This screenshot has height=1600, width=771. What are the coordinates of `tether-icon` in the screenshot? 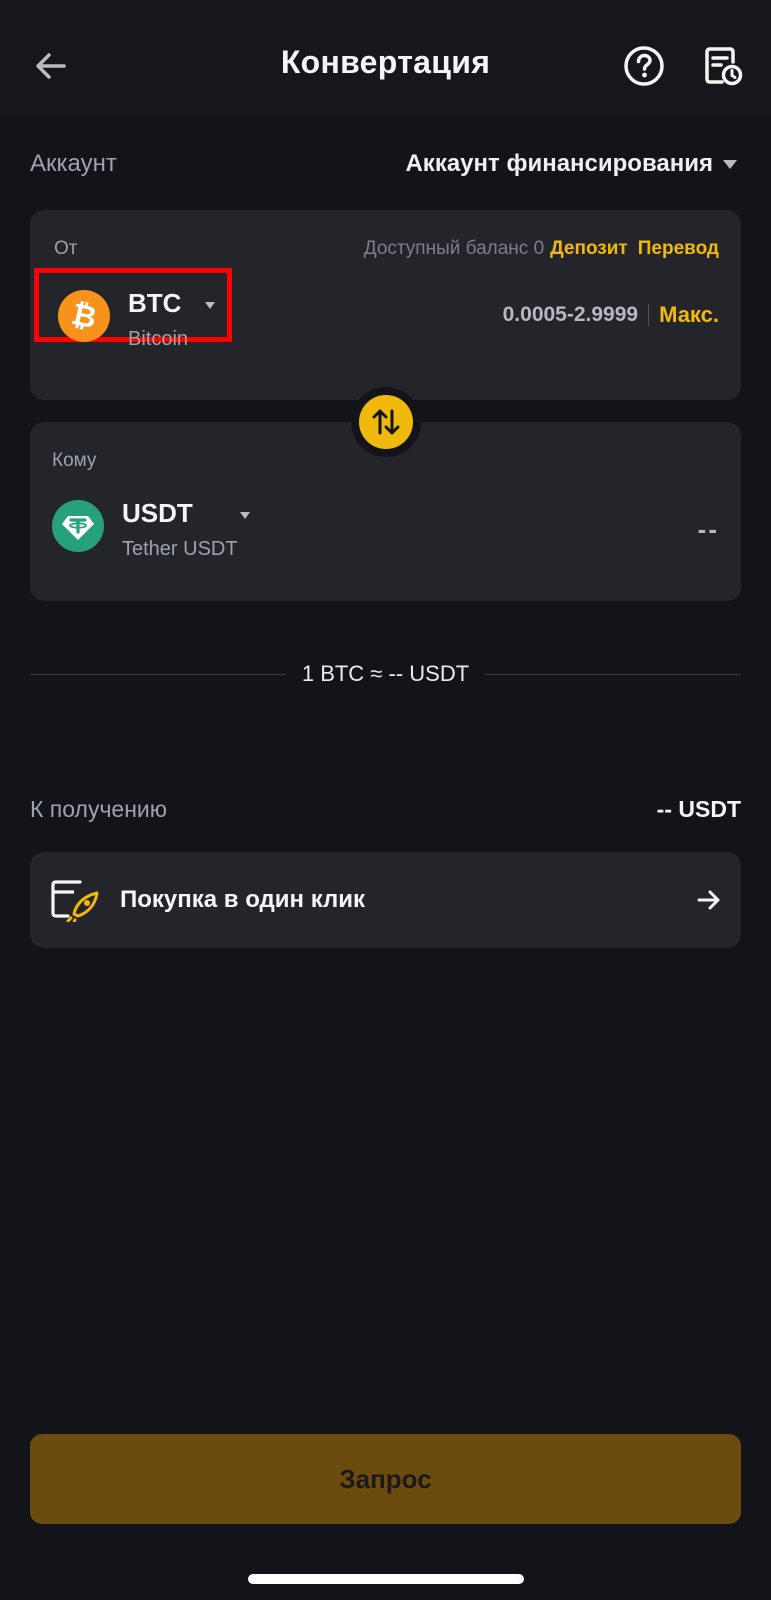 It's located at (78, 526).